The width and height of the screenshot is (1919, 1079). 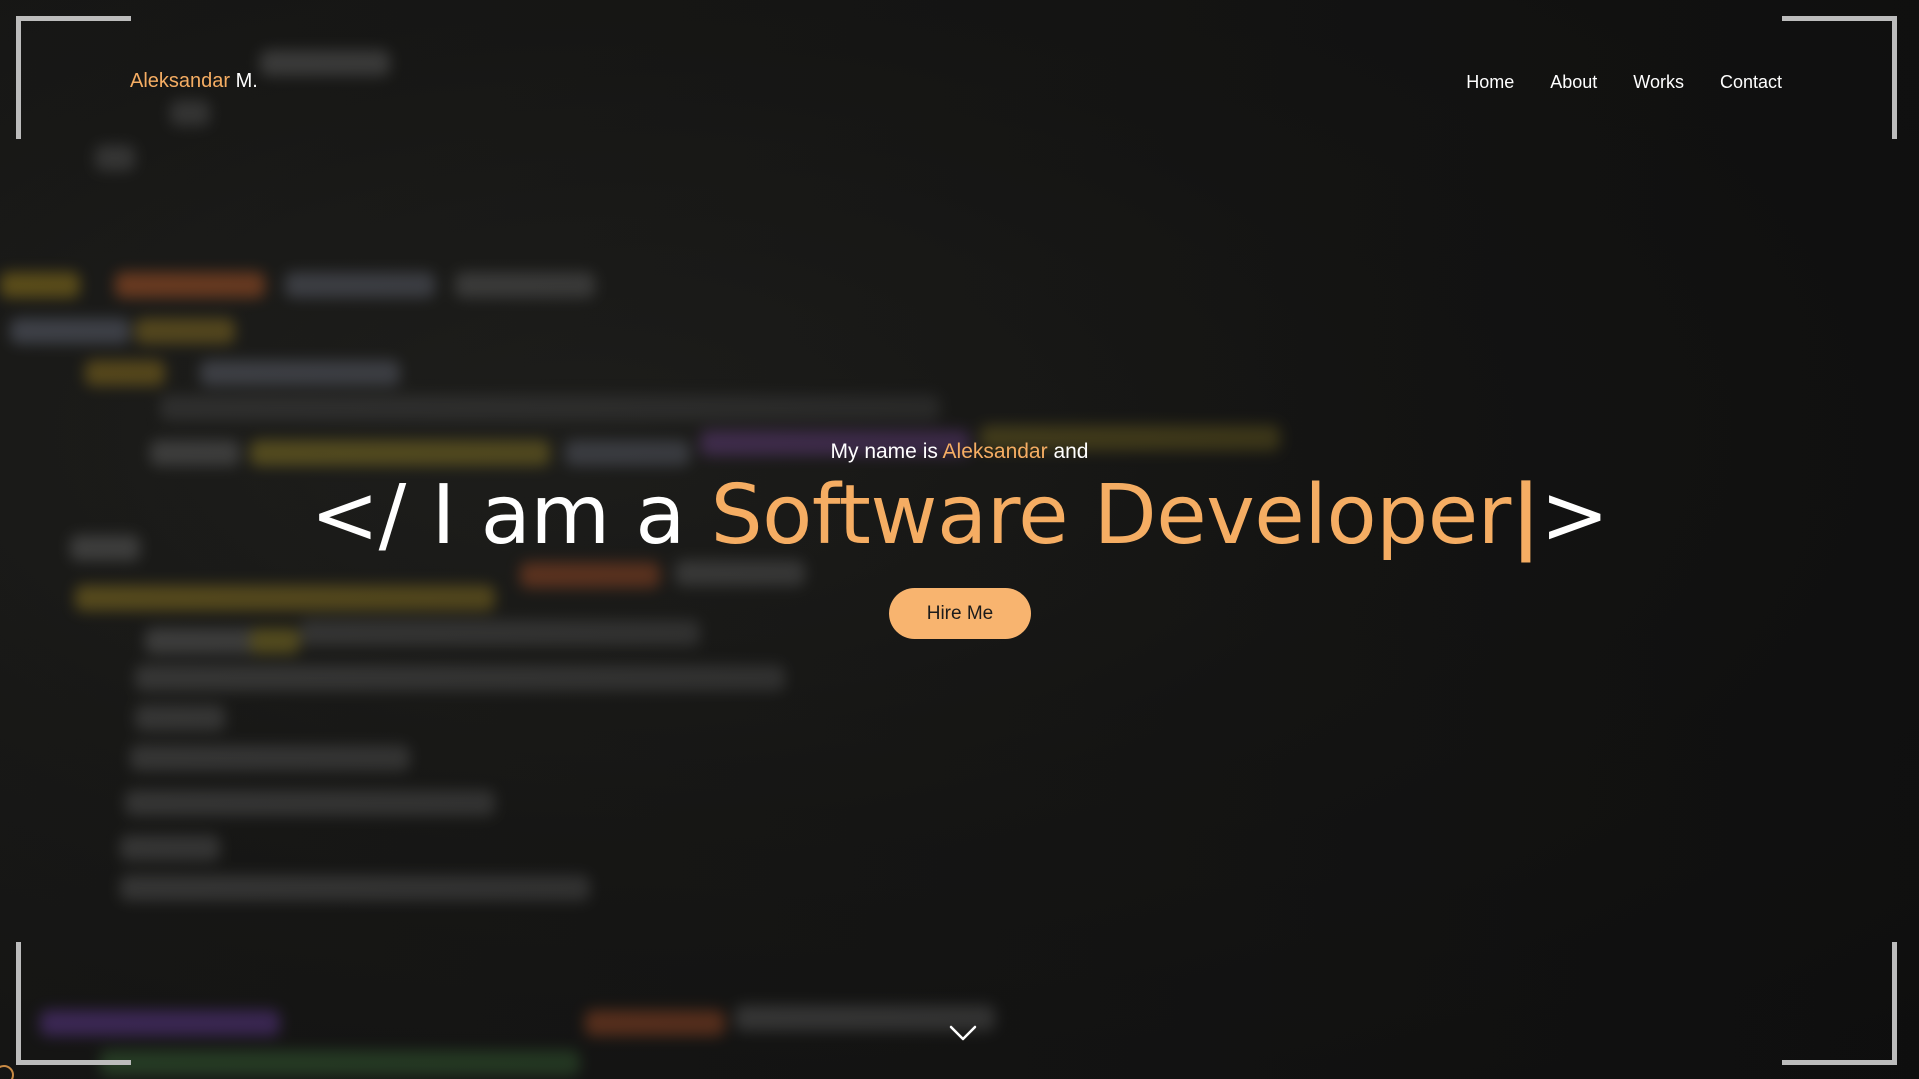 I want to click on corner-frame-top-right, so click(x=1839, y=77).